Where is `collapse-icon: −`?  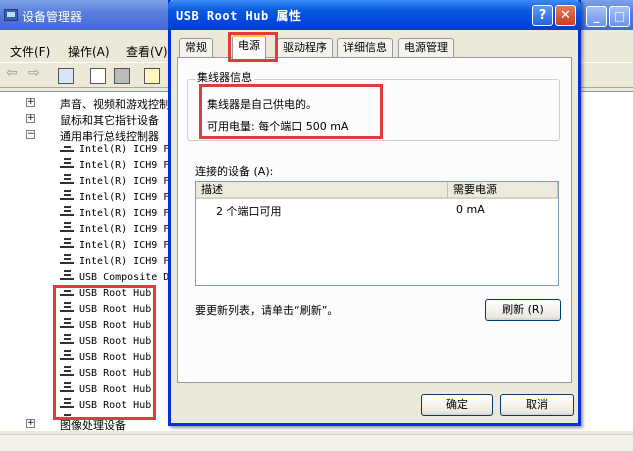
collapse-icon: − is located at coordinates (30, 134).